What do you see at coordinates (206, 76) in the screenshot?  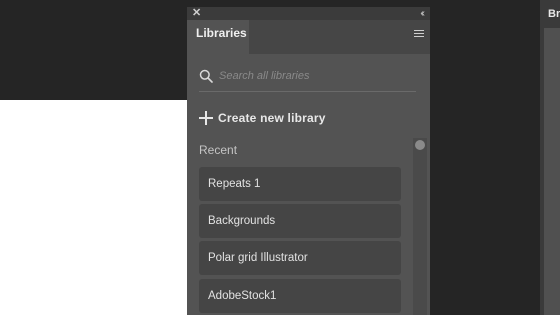 I see `search-icon` at bounding box center [206, 76].